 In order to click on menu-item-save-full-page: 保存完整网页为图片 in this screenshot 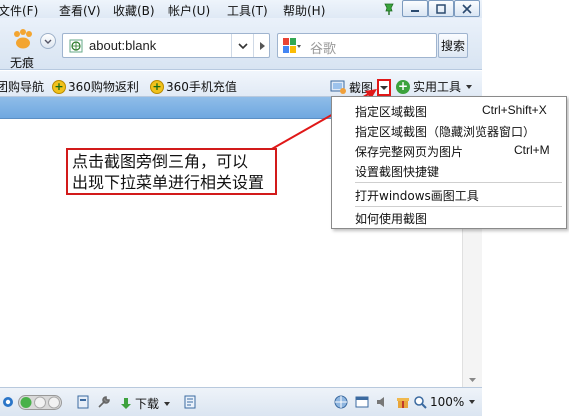, I will do `click(409, 151)`.